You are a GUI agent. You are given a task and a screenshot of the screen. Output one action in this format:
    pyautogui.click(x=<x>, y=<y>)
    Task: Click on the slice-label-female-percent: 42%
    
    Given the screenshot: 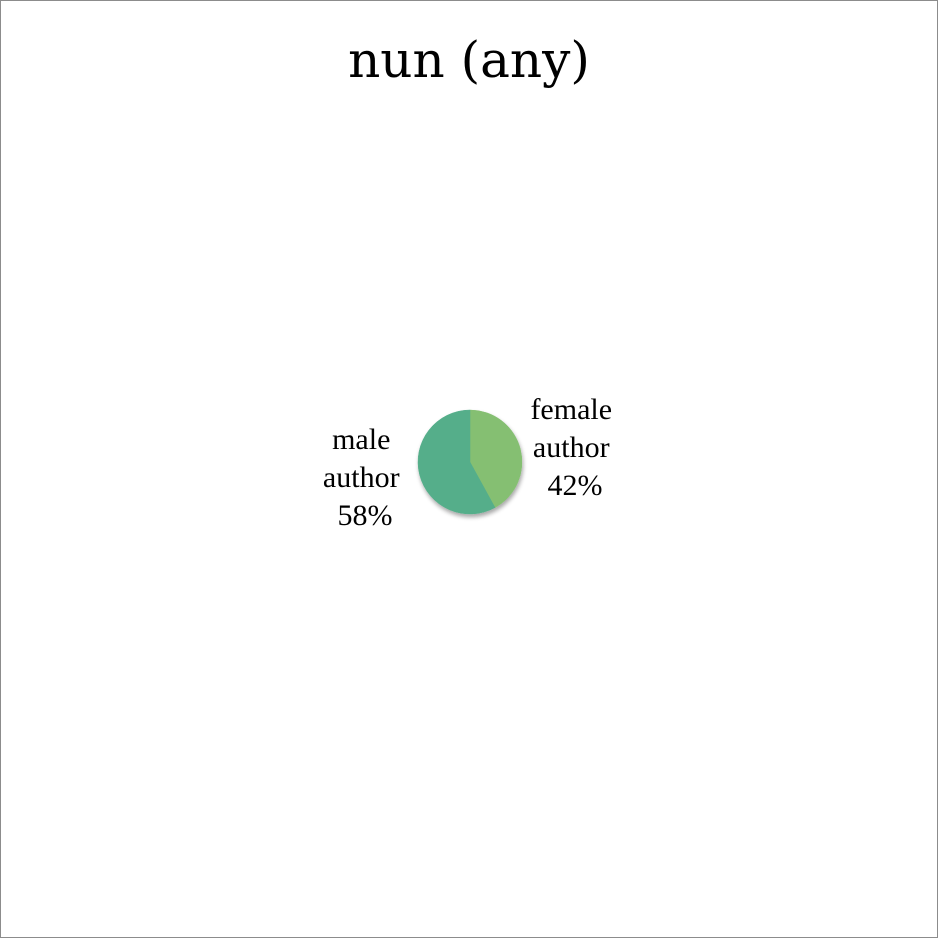 What is the action you would take?
    pyautogui.click(x=575, y=485)
    